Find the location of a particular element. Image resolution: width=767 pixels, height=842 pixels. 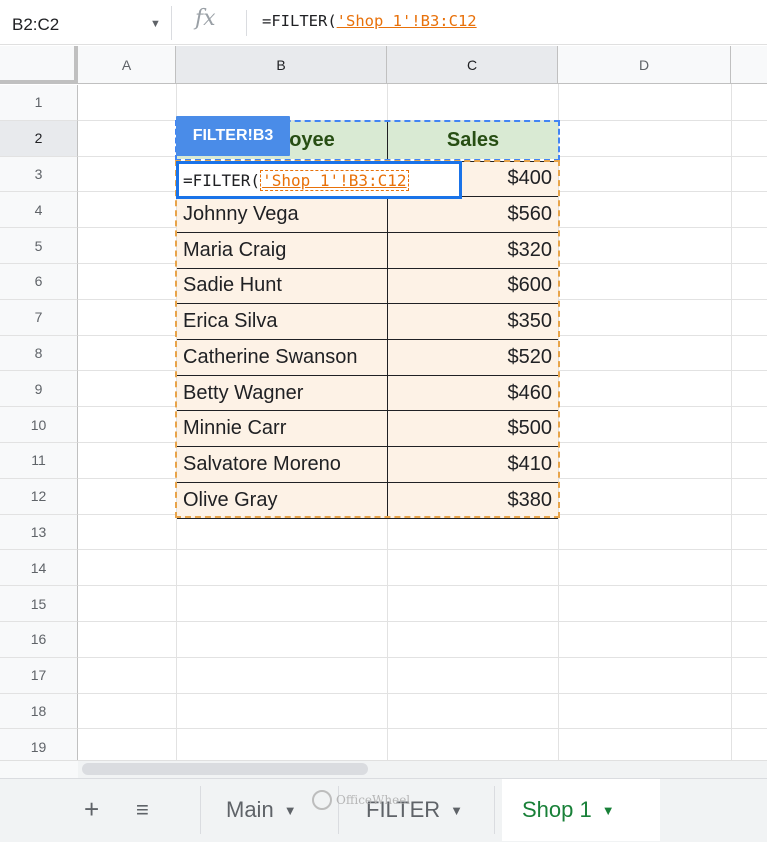

row-header-1: 1 is located at coordinates (39, 103).